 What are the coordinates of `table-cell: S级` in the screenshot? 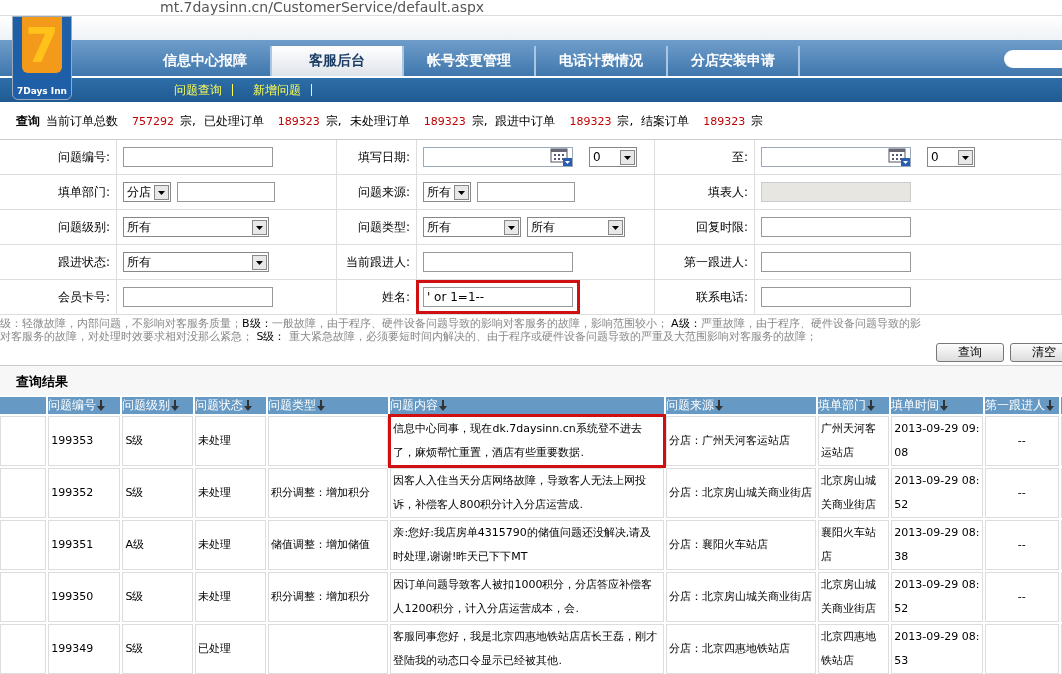 It's located at (157, 441).